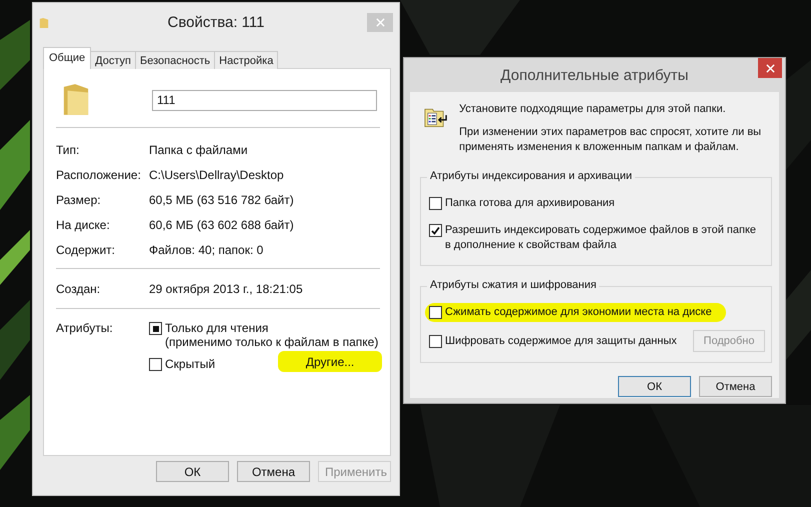 The height and width of the screenshot is (507, 811). Describe the element at coordinates (215, 22) in the screenshot. I see `window-title: Свойства: 111` at that location.